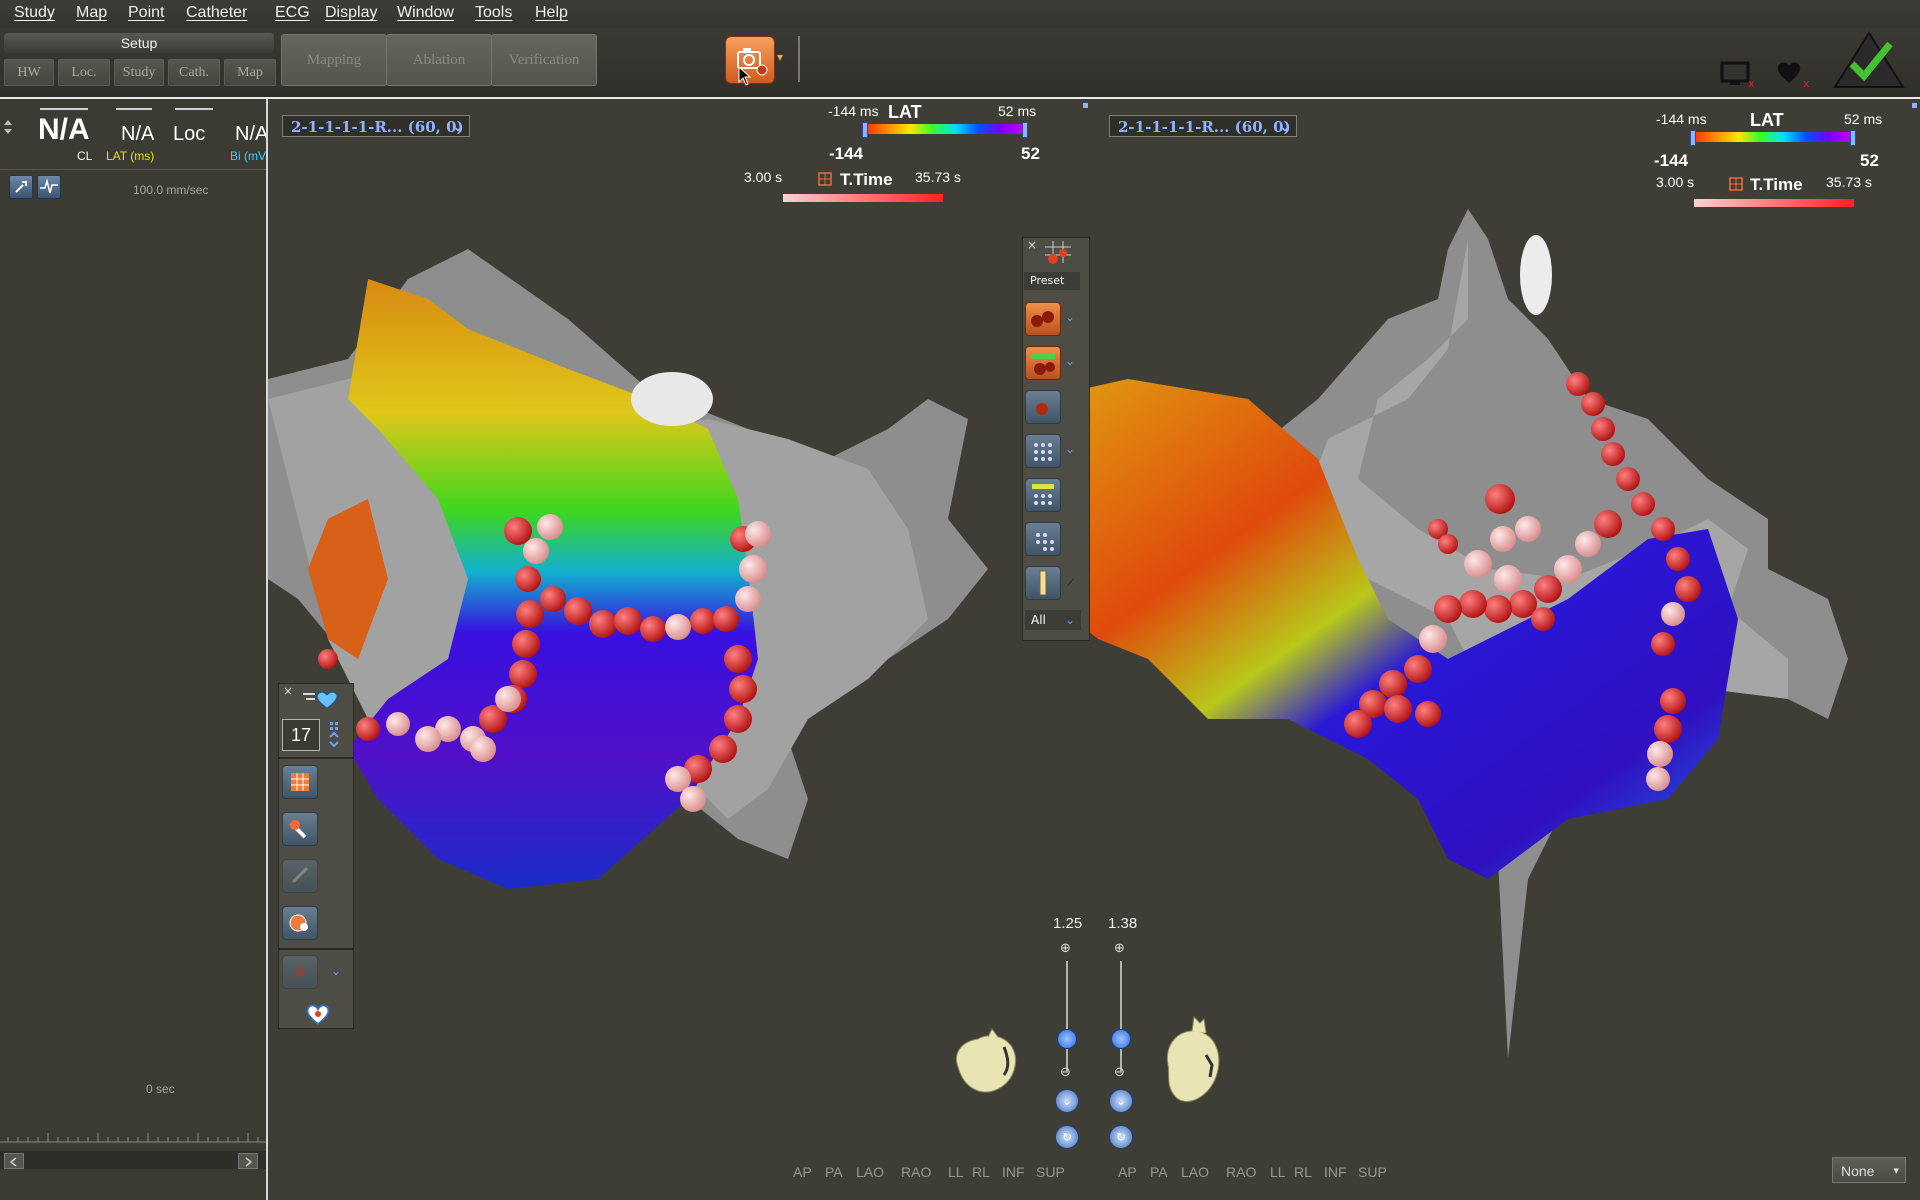 The image size is (1920, 1200). I want to click on tag-disabled-button, so click(300, 876).